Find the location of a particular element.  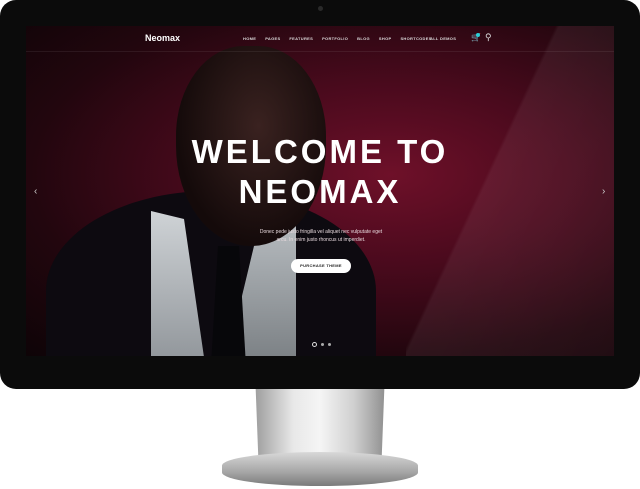

hero-title: NEOMAX is located at coordinates (320, 191).